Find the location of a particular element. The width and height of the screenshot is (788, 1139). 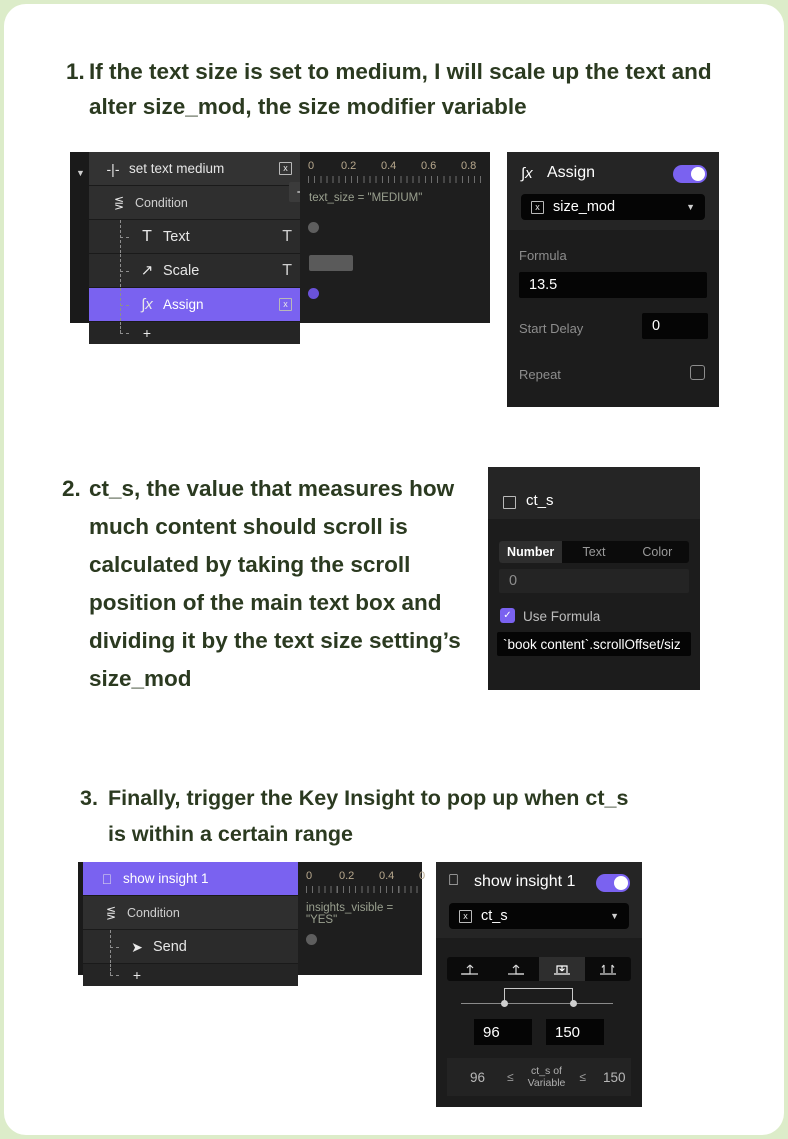

assign-variable-dropdown: x size_mod ▼ is located at coordinates (613, 207).